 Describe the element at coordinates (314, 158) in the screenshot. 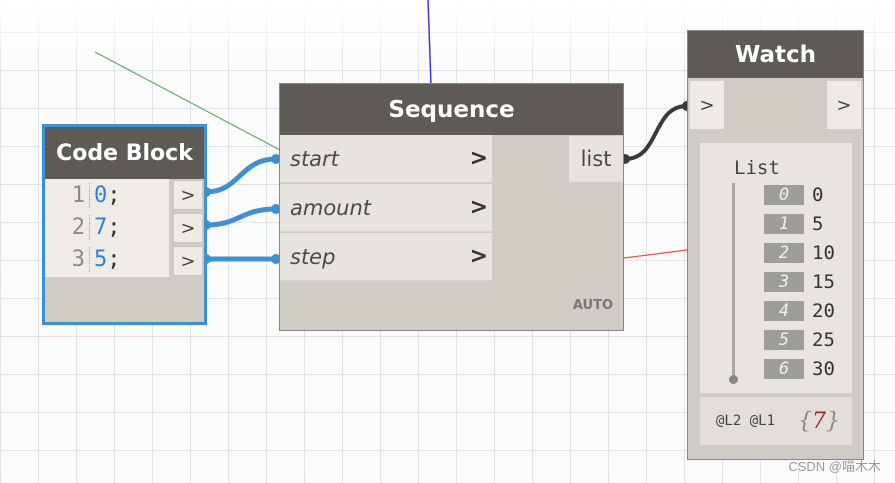

I see `input-label: start` at that location.